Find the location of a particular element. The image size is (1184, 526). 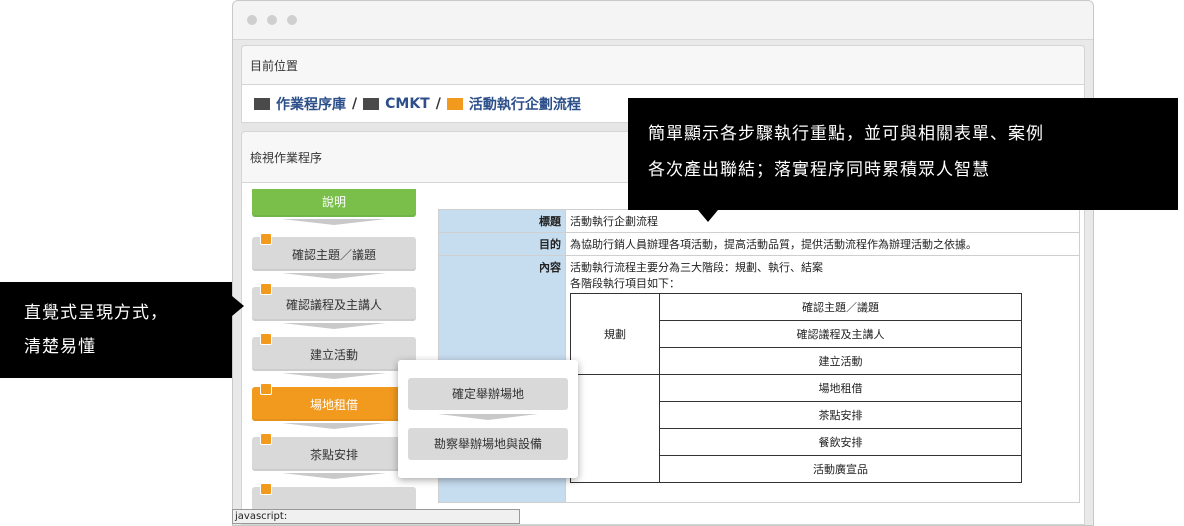

table-row: 場地租借 is located at coordinates (796, 428).